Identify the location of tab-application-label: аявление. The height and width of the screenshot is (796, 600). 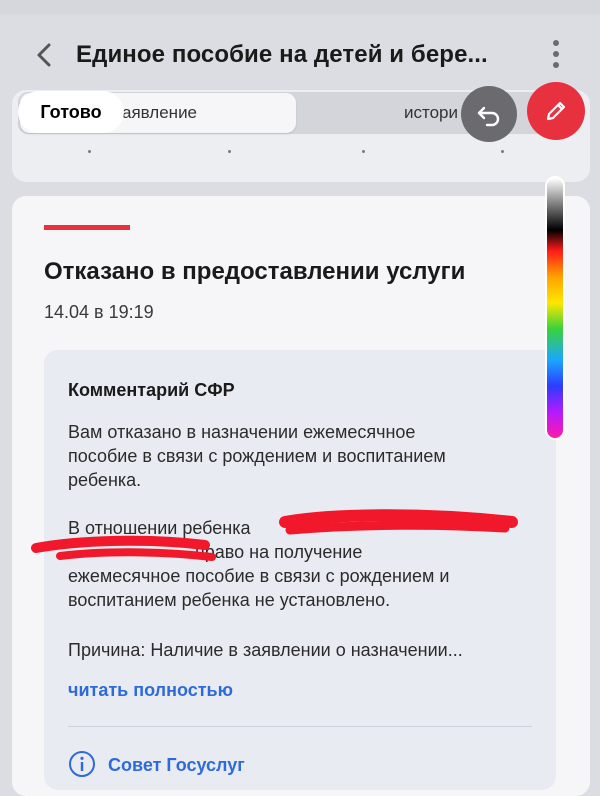
(159, 113).